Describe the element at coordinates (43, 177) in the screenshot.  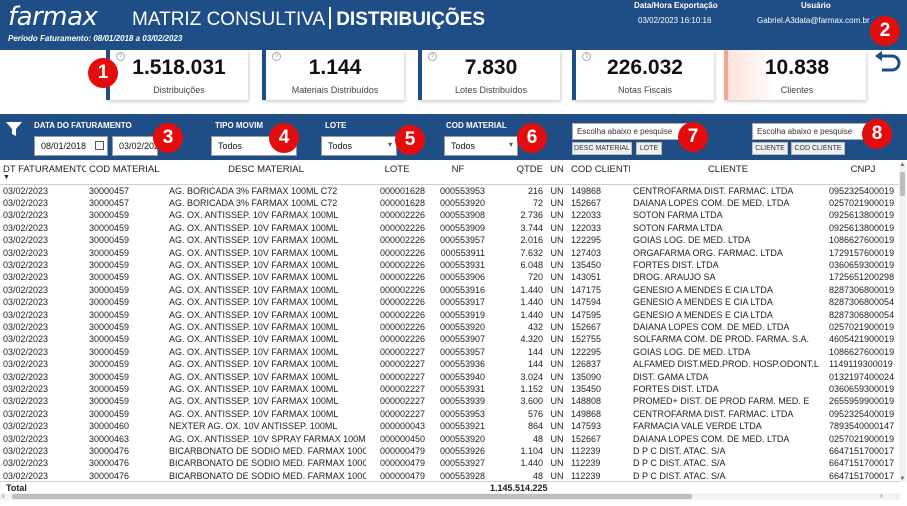
I see `sort-down-icon: ▼` at that location.